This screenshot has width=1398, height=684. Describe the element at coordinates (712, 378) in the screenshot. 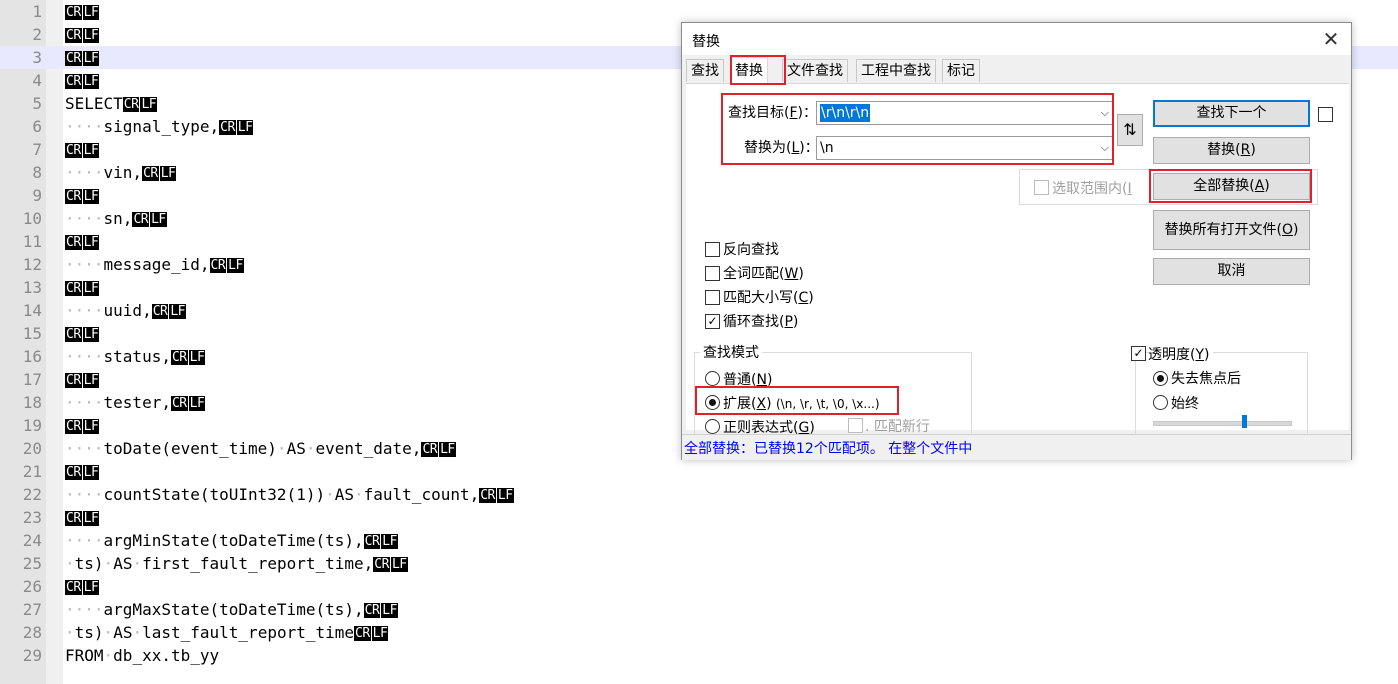

I see `mode-normal-radio` at that location.